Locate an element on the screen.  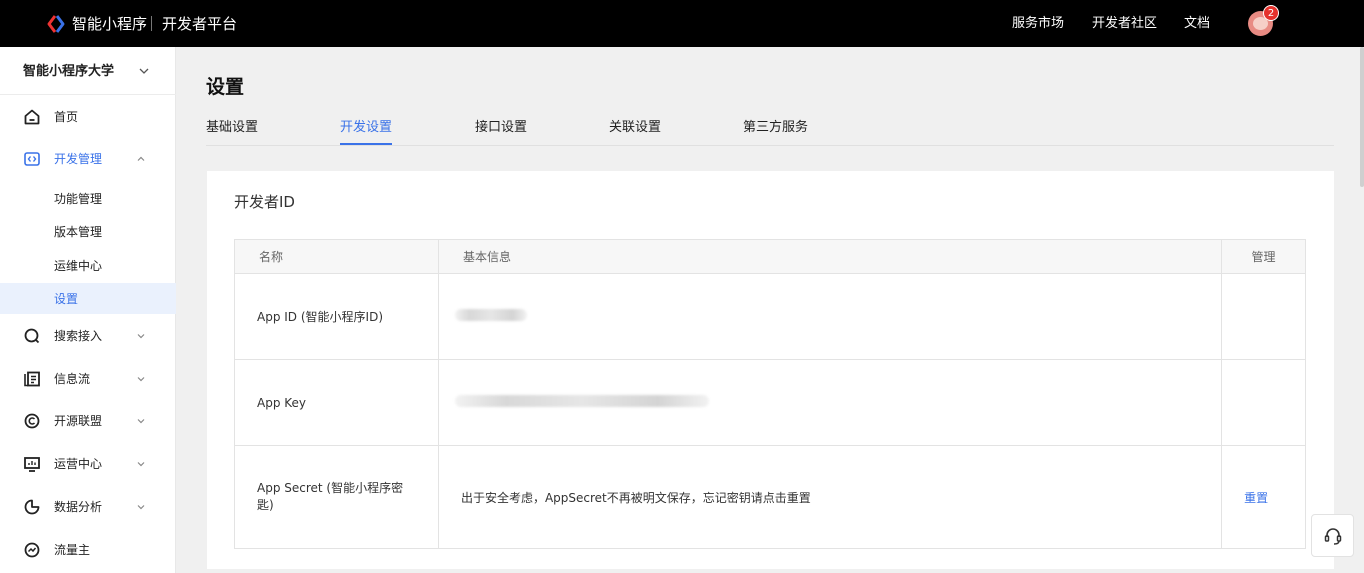
sidebar-subitem-features: 功能管理 is located at coordinates (88, 198).